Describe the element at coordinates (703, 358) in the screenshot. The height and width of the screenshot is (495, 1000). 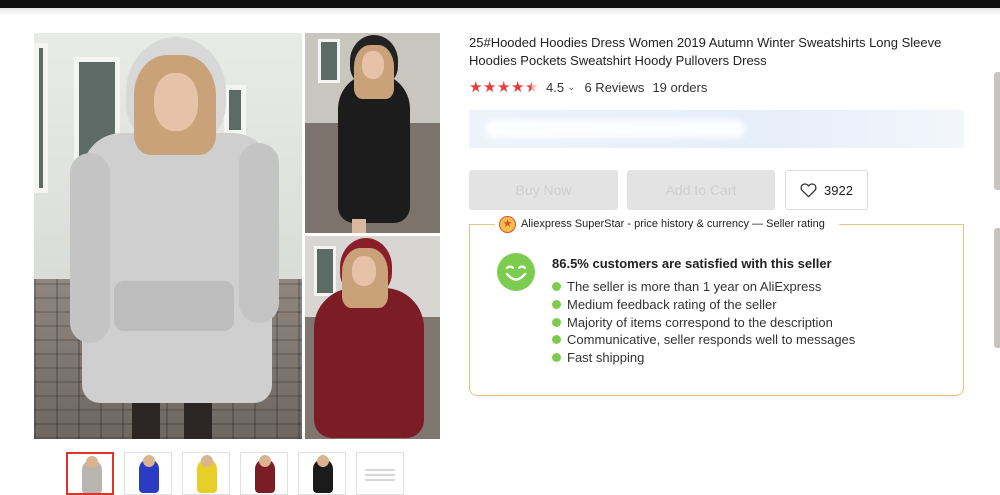
I see `seller-point: Fast shipping` at that location.